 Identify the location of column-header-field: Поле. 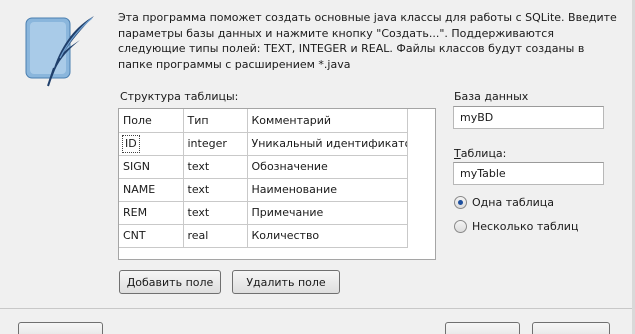
(151, 121).